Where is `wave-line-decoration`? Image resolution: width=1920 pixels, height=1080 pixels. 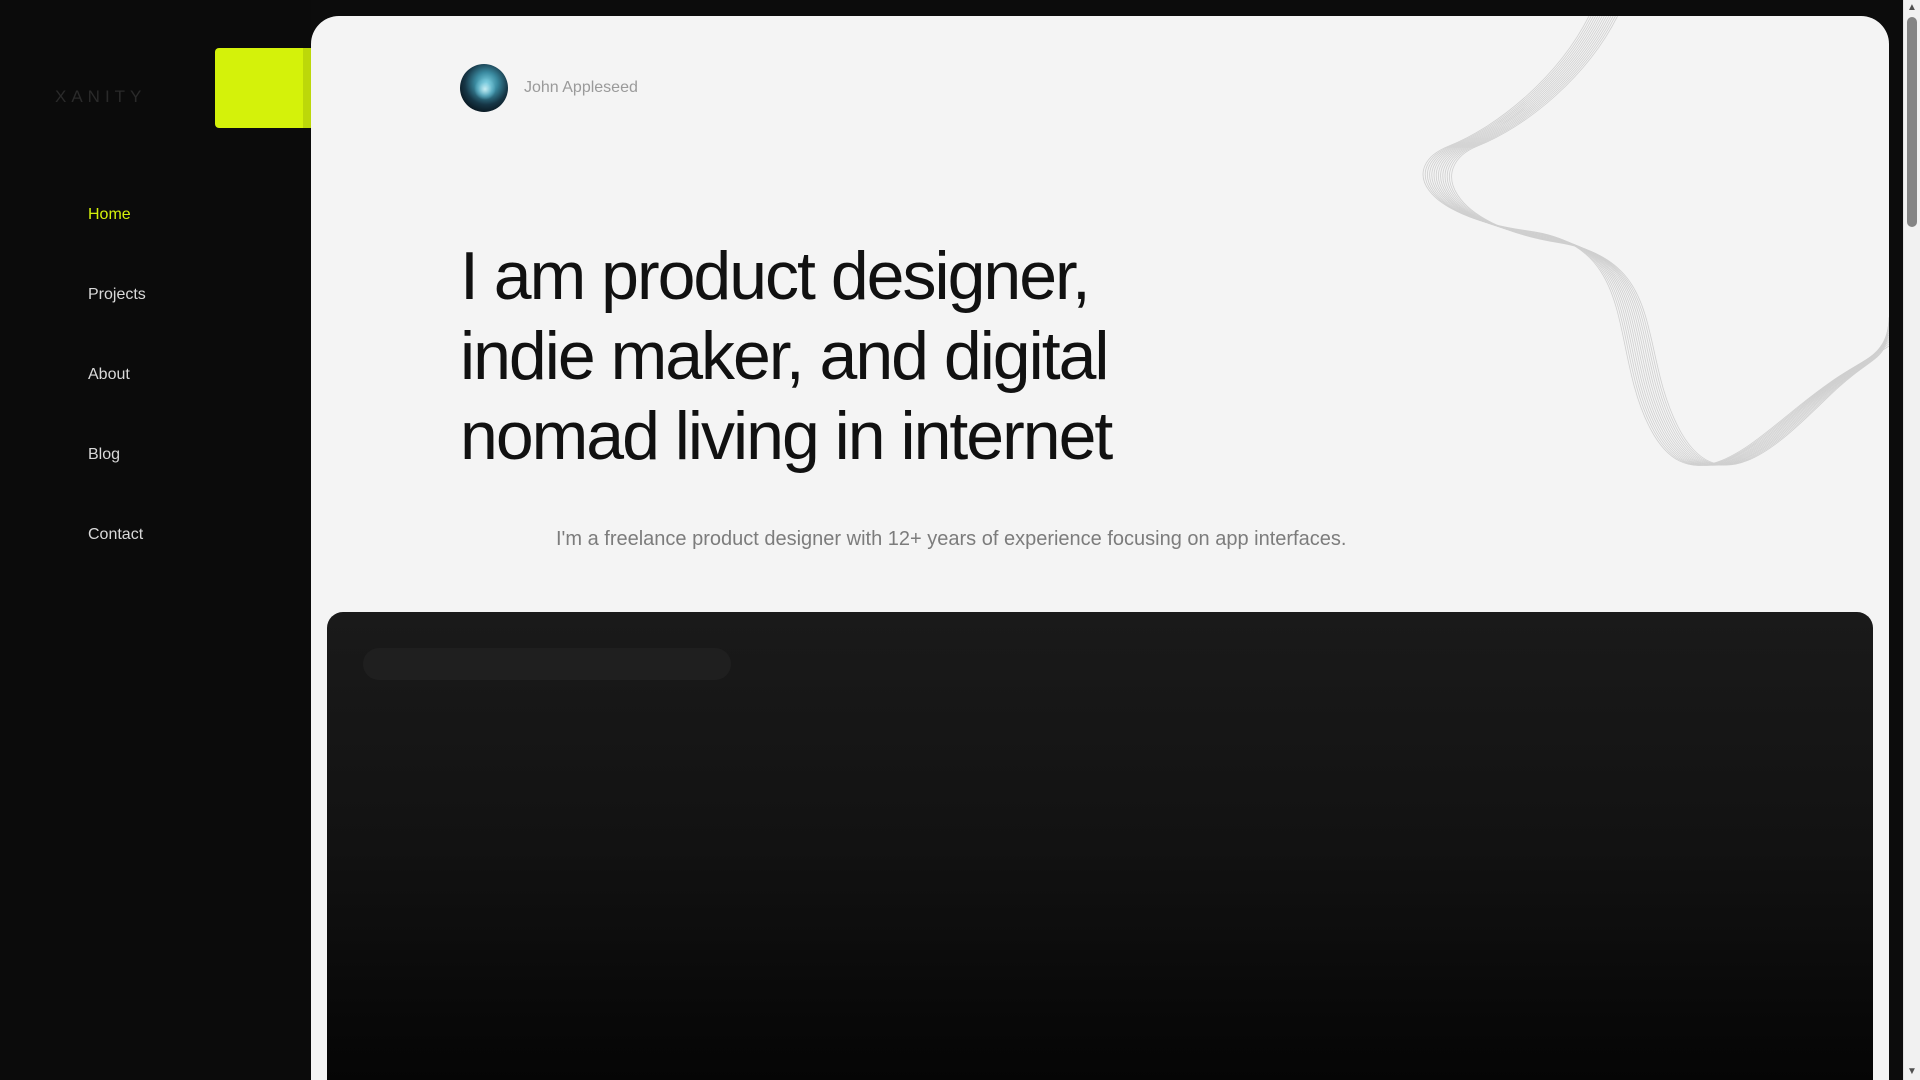
wave-line-decoration is located at coordinates (1655, 241).